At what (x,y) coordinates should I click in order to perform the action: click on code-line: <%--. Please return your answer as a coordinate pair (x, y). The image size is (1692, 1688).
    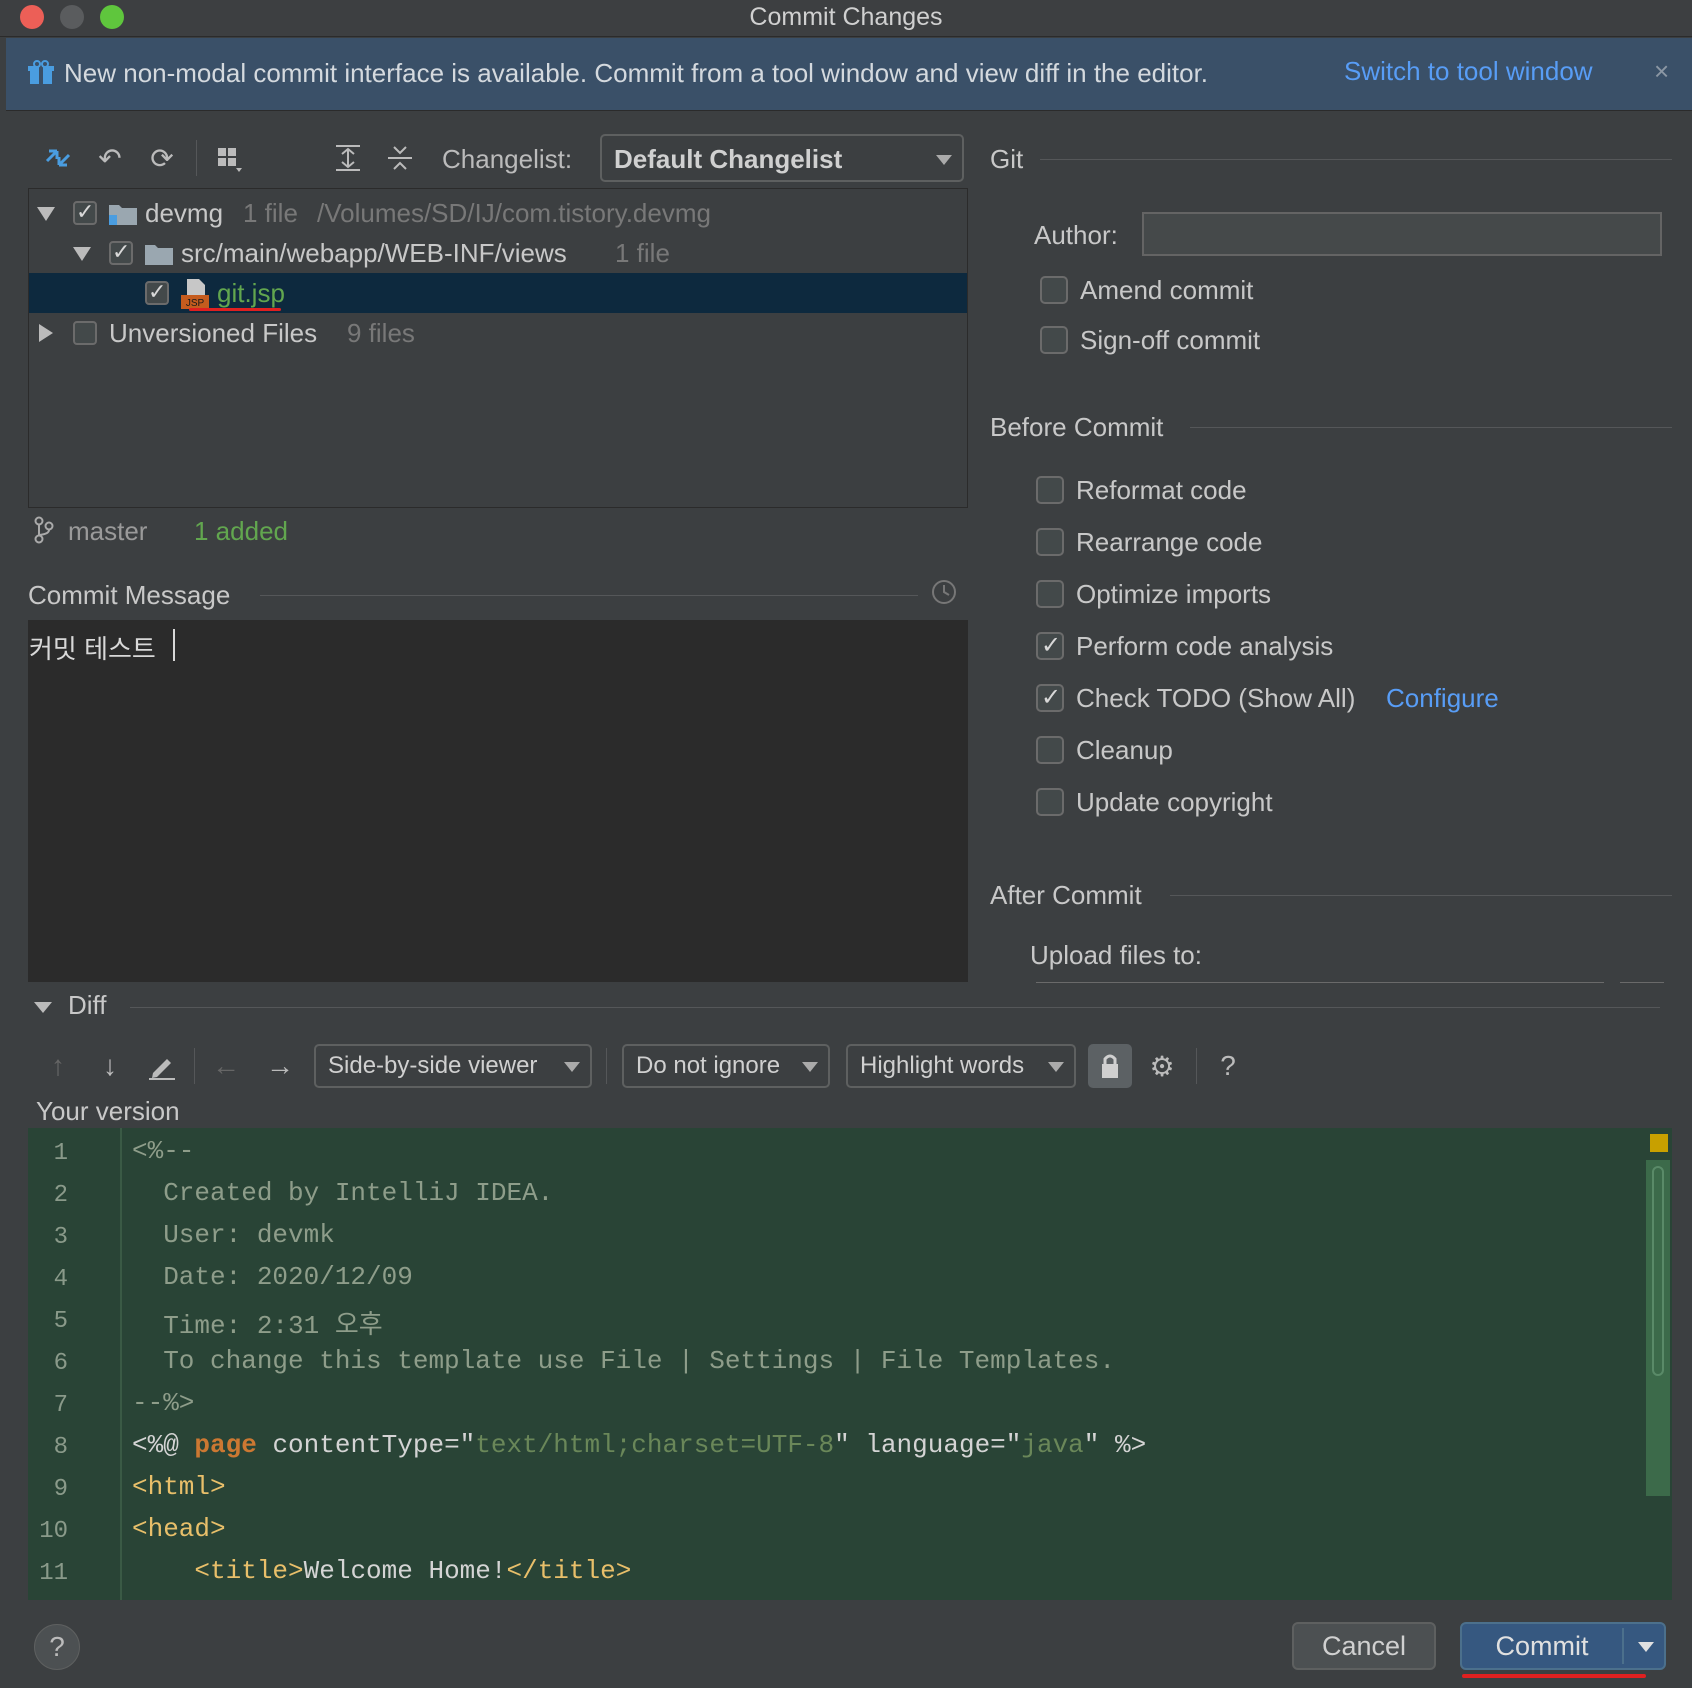
    Looking at the image, I should click on (163, 1151).